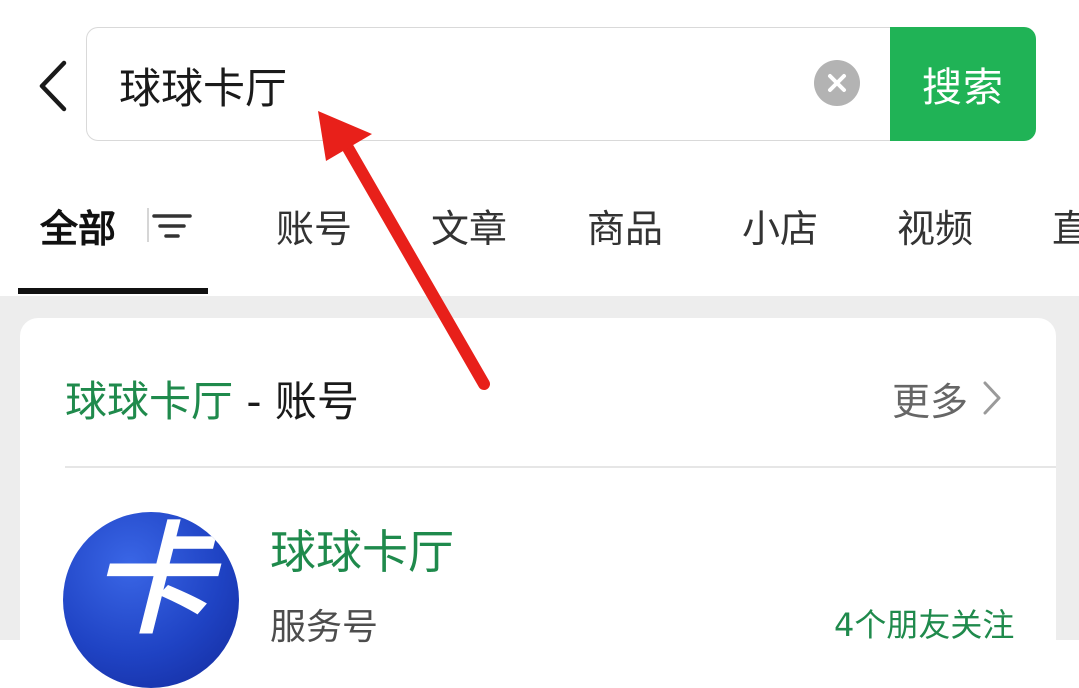 Image resolution: width=1079 pixels, height=688 pixels. I want to click on tab-shops: 小店, so click(780, 225).